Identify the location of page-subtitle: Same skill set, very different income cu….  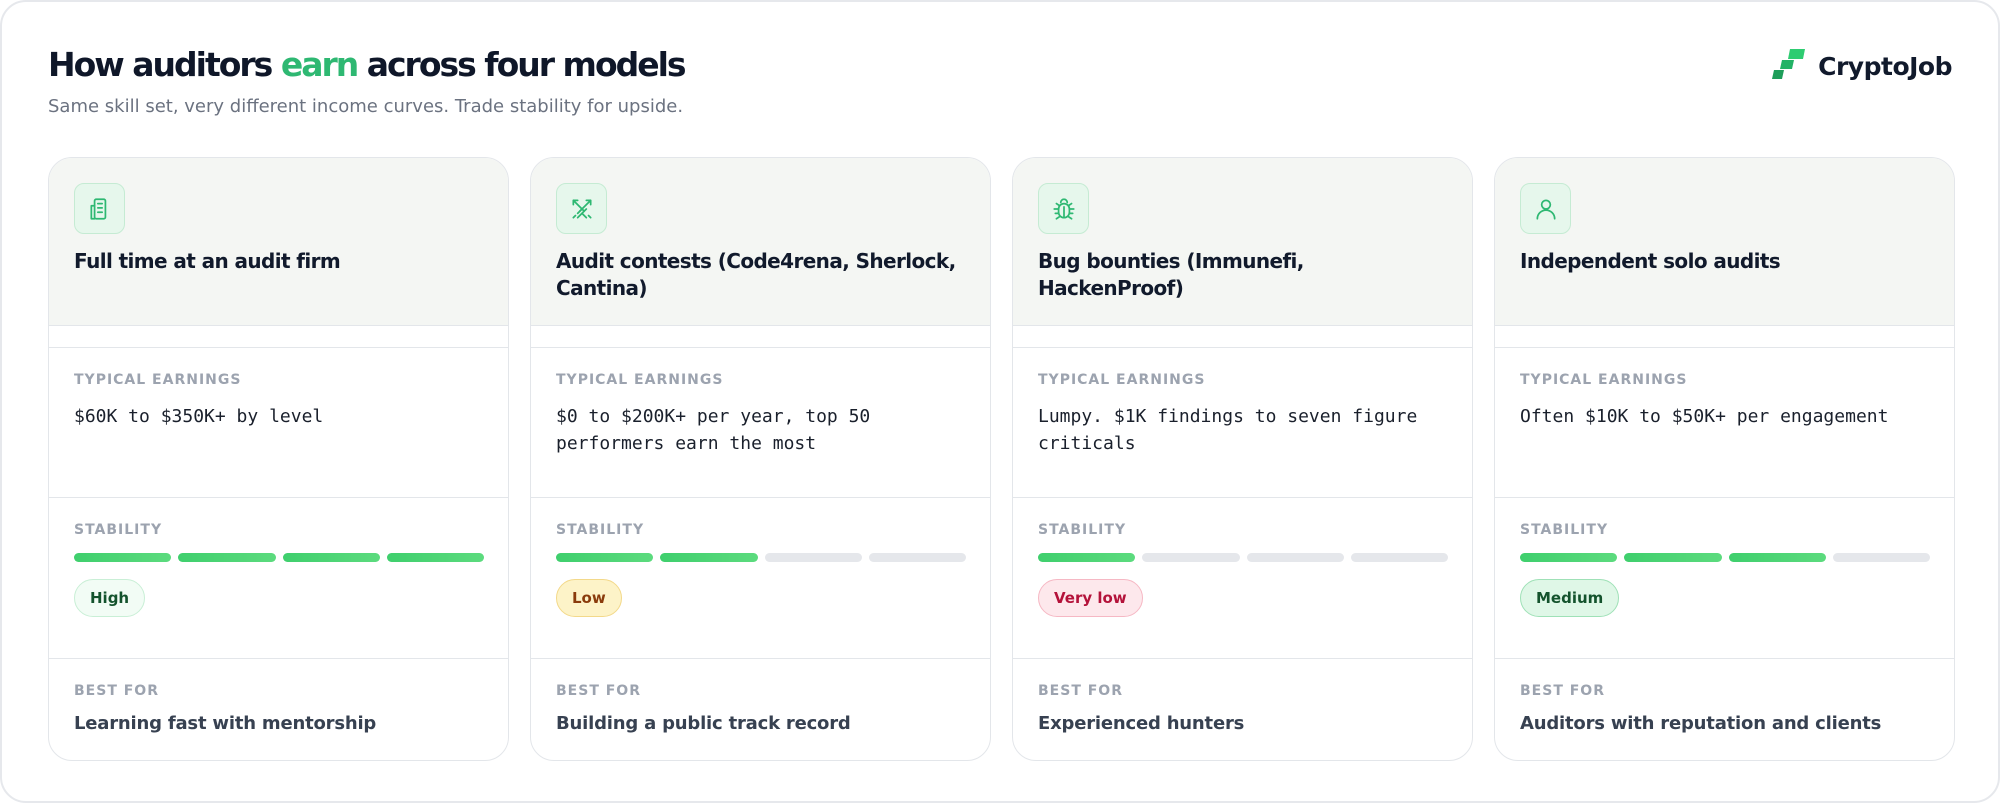
(366, 106).